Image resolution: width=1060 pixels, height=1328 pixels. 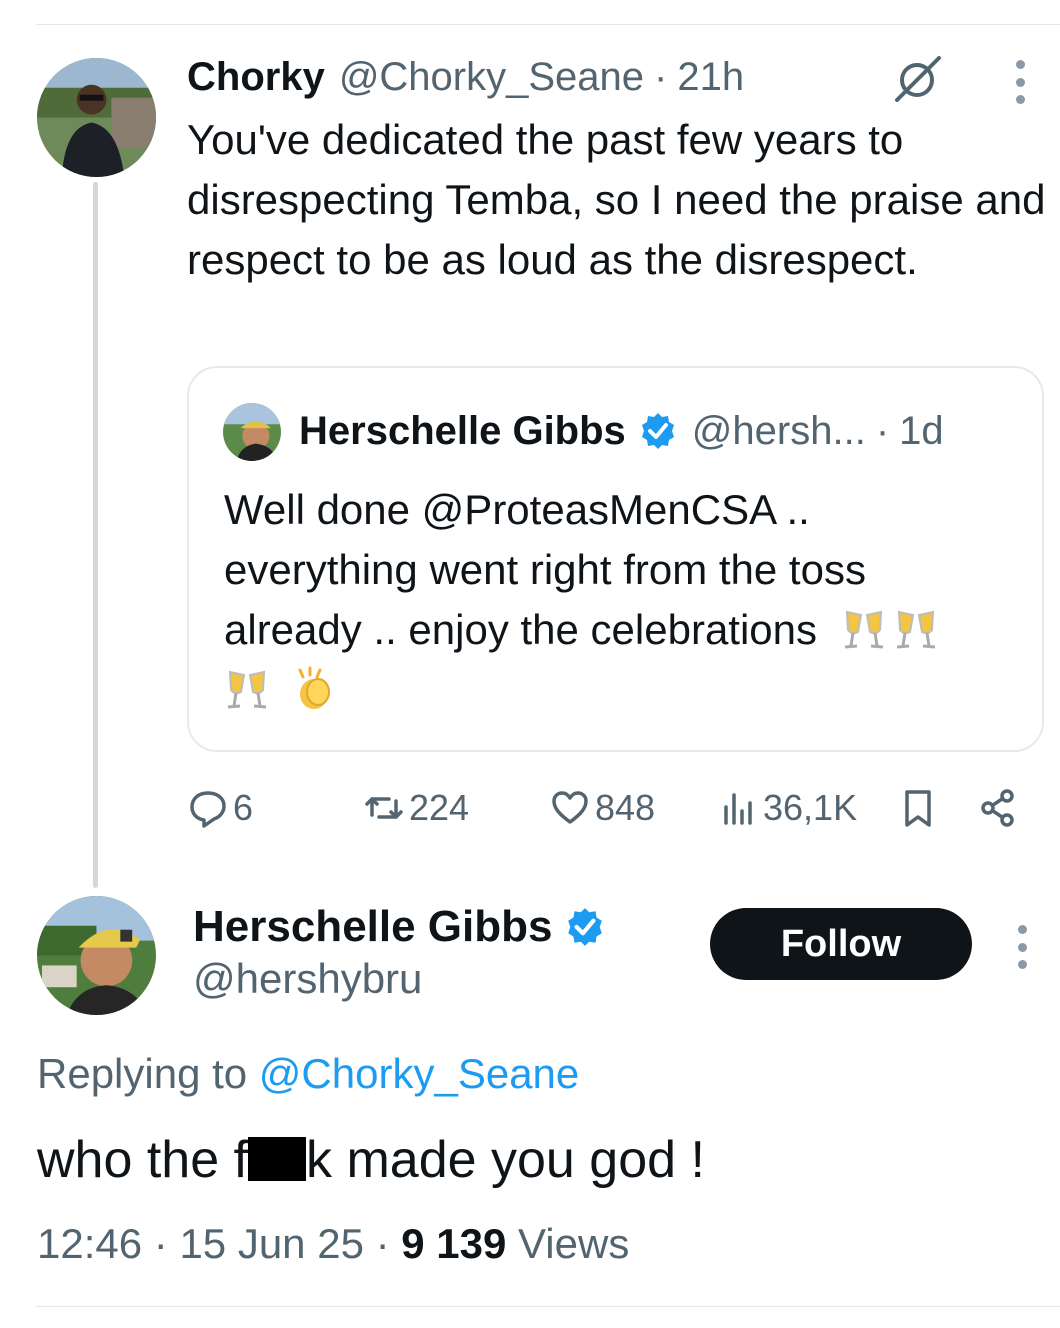 What do you see at coordinates (372, 927) in the screenshot?
I see `main-author-name: Herschelle Gibbs` at bounding box center [372, 927].